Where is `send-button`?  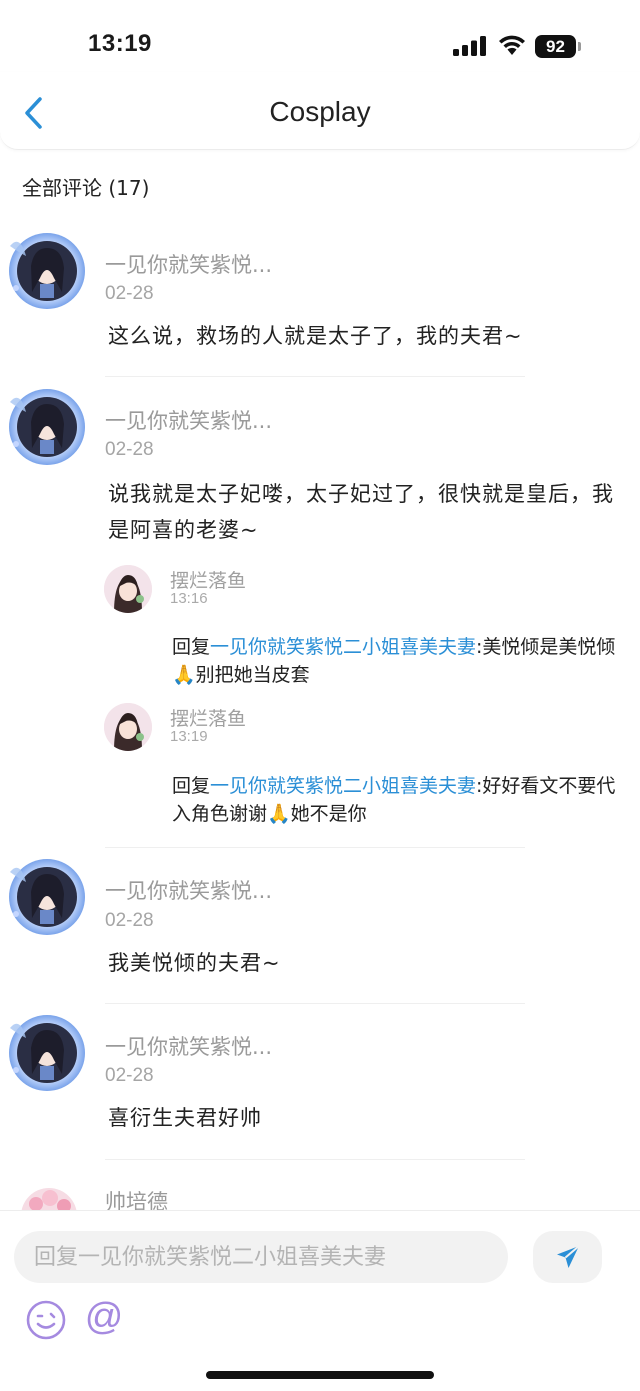 send-button is located at coordinates (567, 1257).